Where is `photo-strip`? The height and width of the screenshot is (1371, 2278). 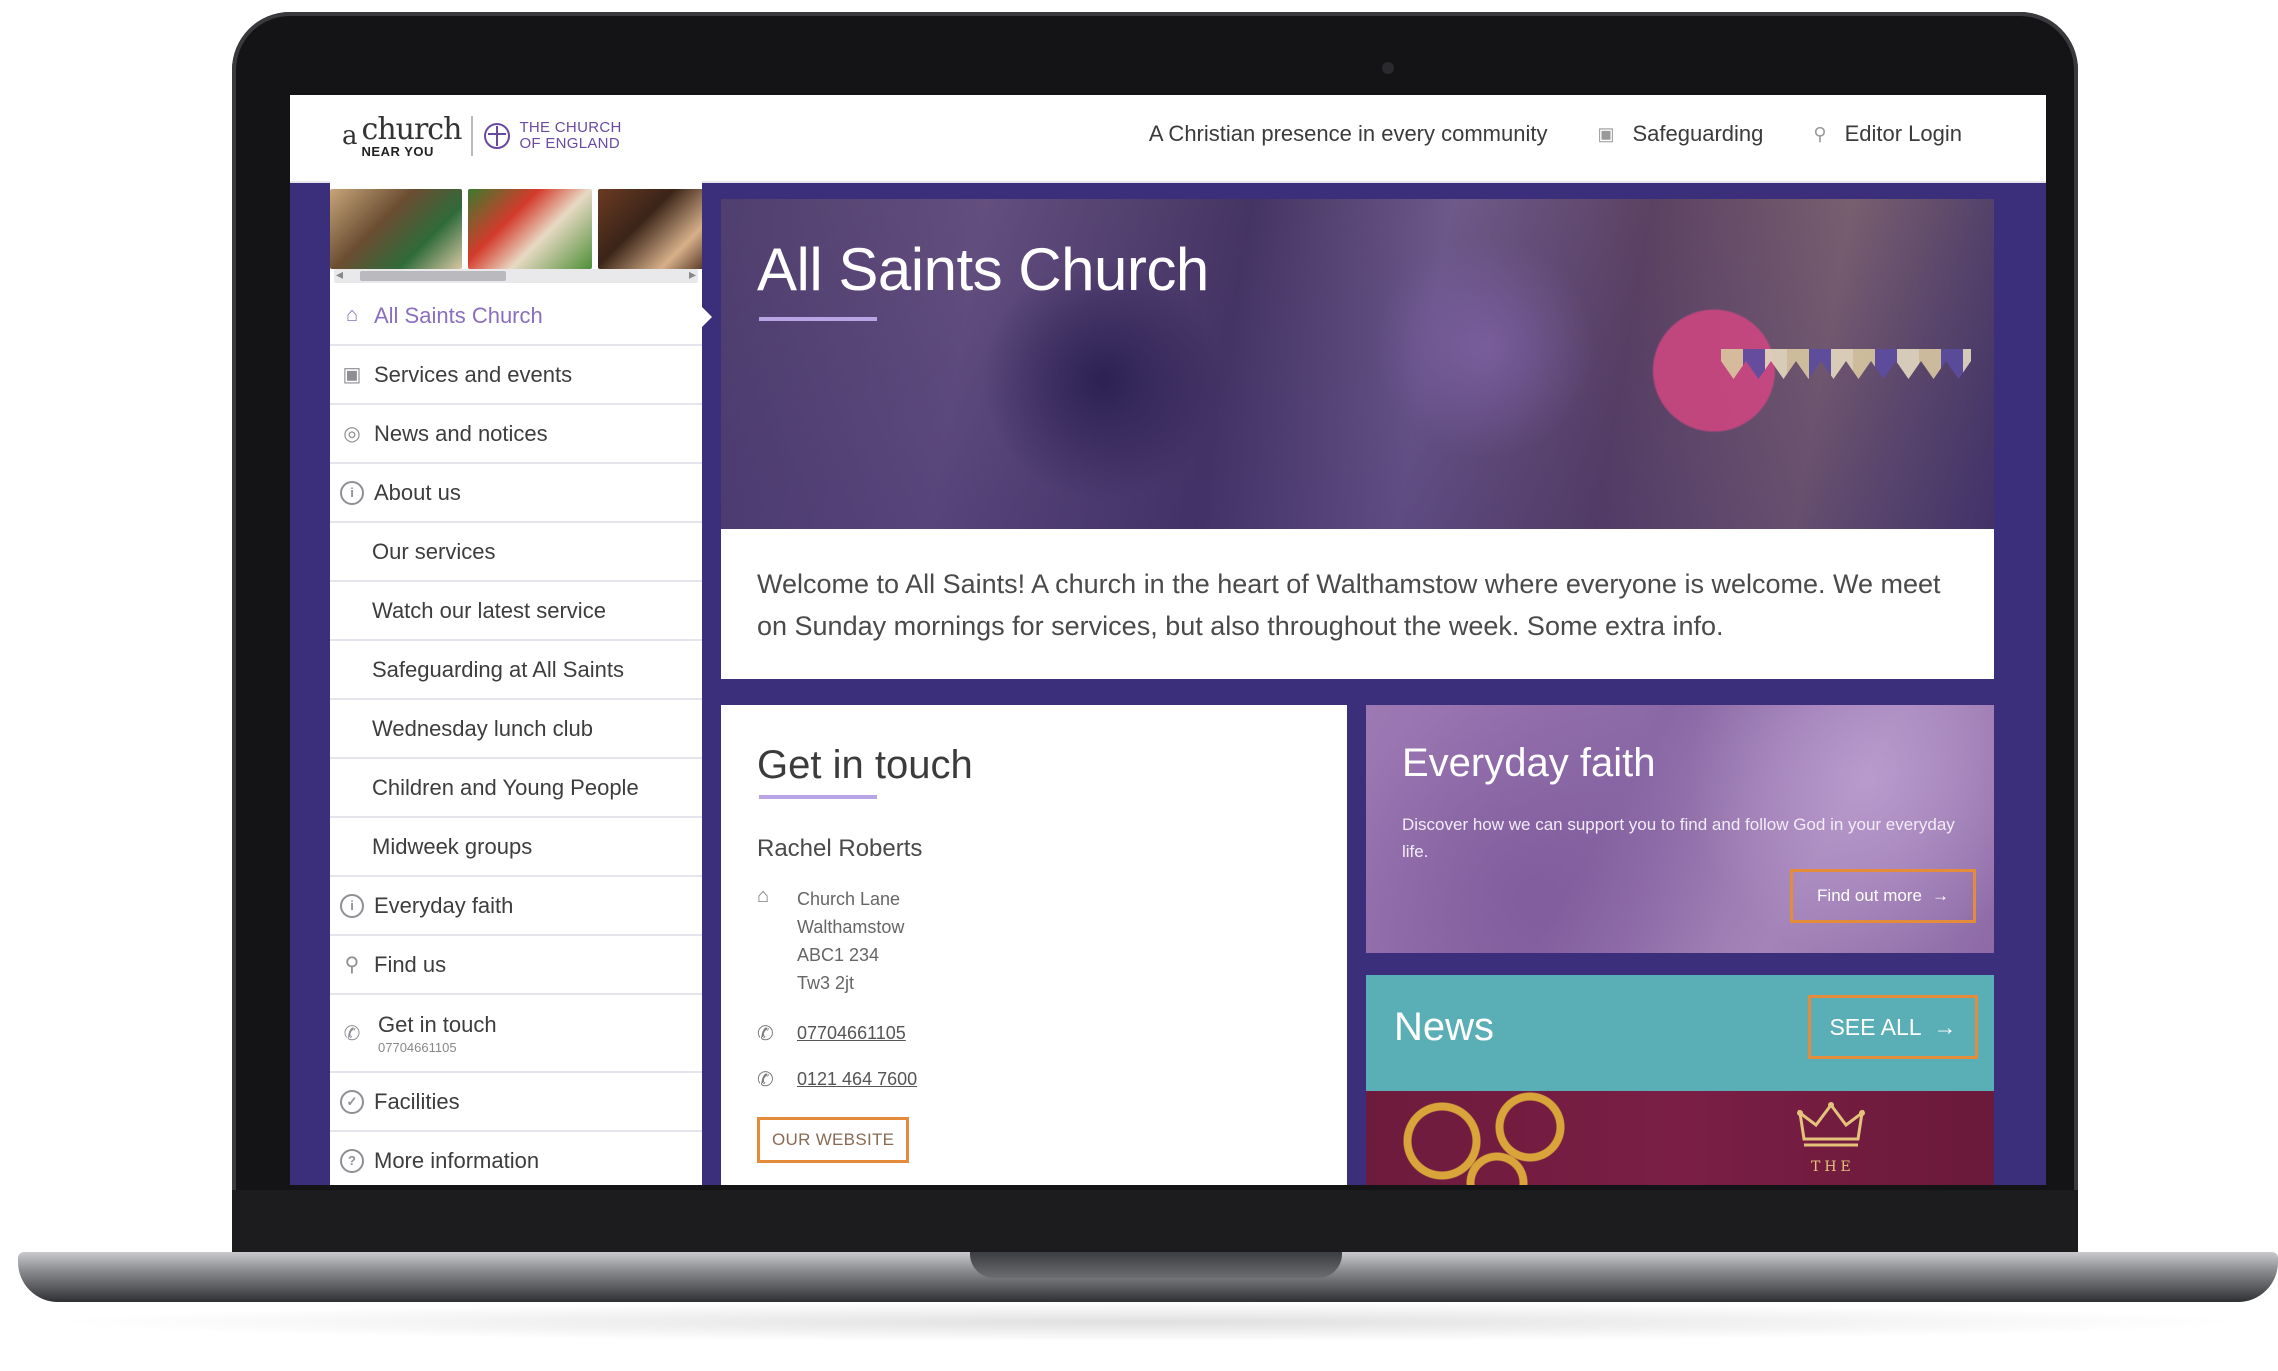 photo-strip is located at coordinates (516, 232).